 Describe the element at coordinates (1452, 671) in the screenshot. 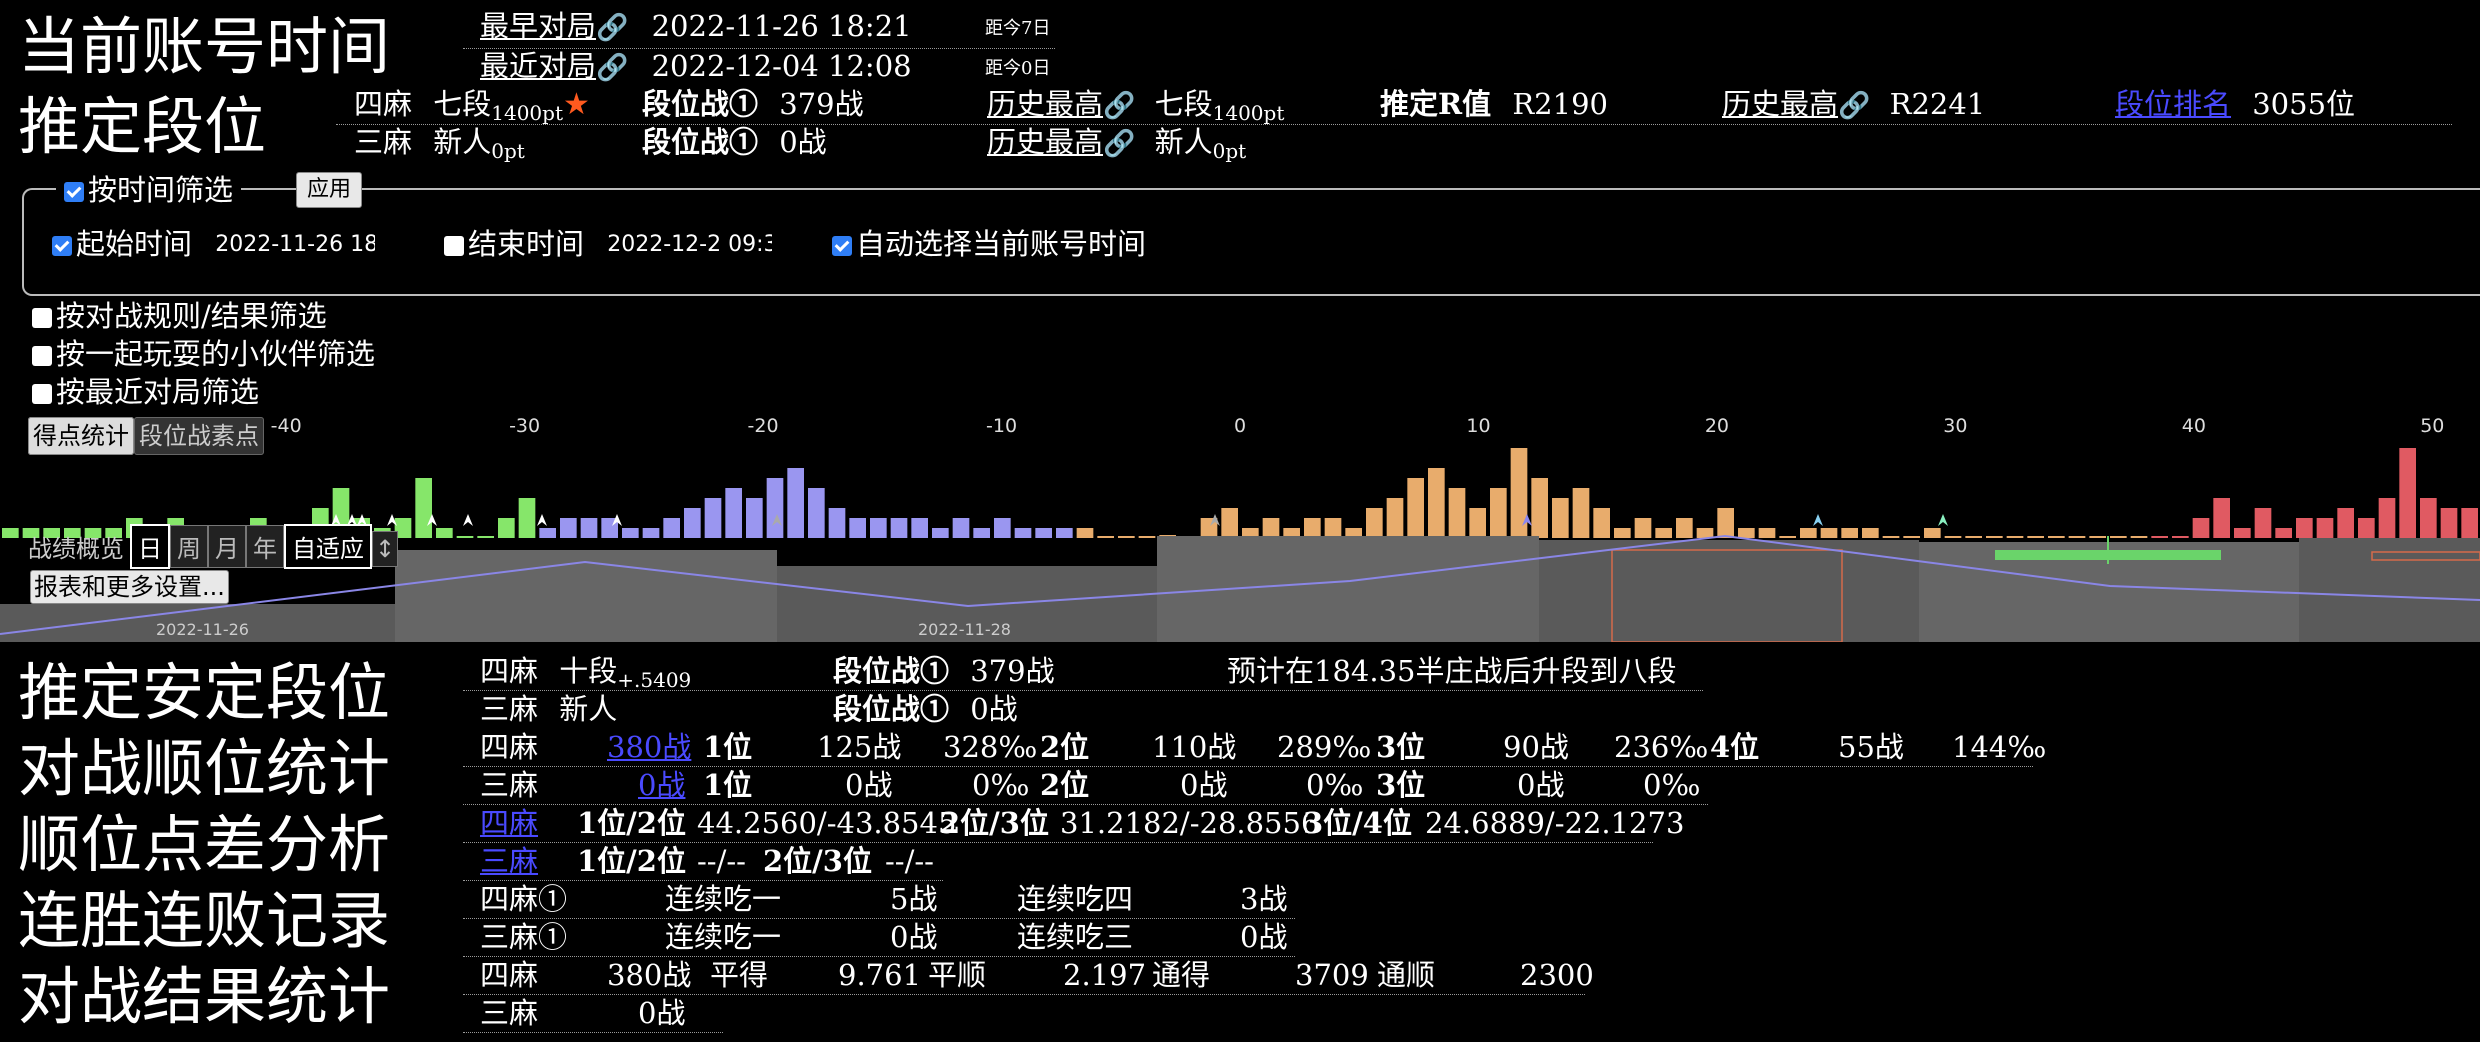

I see `stable-prediction: 预计在184.35半庄战后升段到八段` at that location.